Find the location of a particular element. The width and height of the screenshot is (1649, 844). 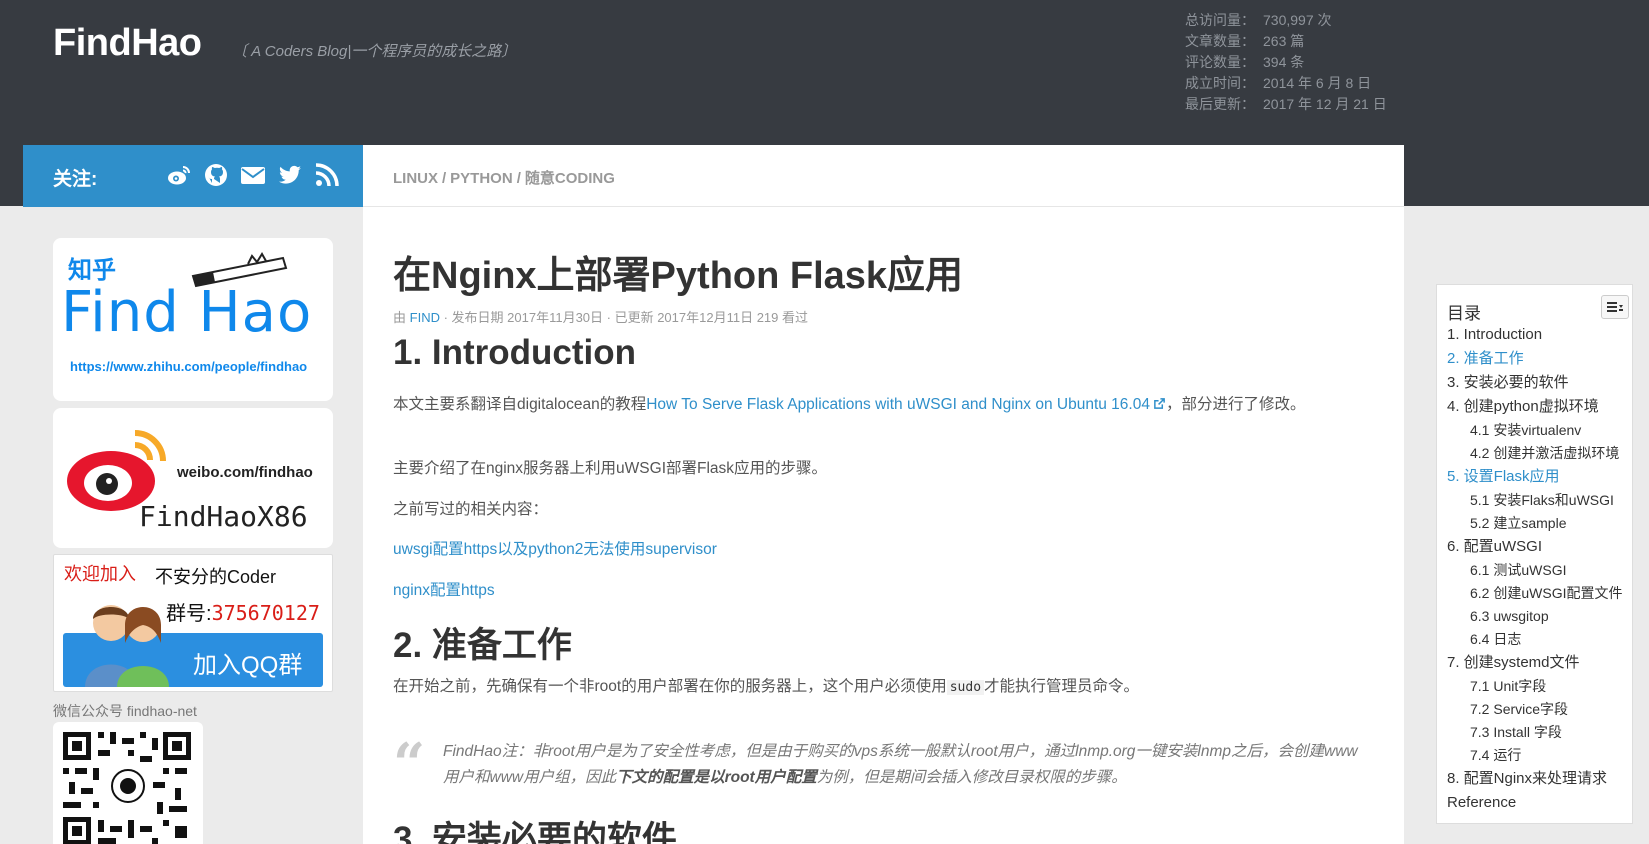

toc-toggle-button is located at coordinates (1615, 307).